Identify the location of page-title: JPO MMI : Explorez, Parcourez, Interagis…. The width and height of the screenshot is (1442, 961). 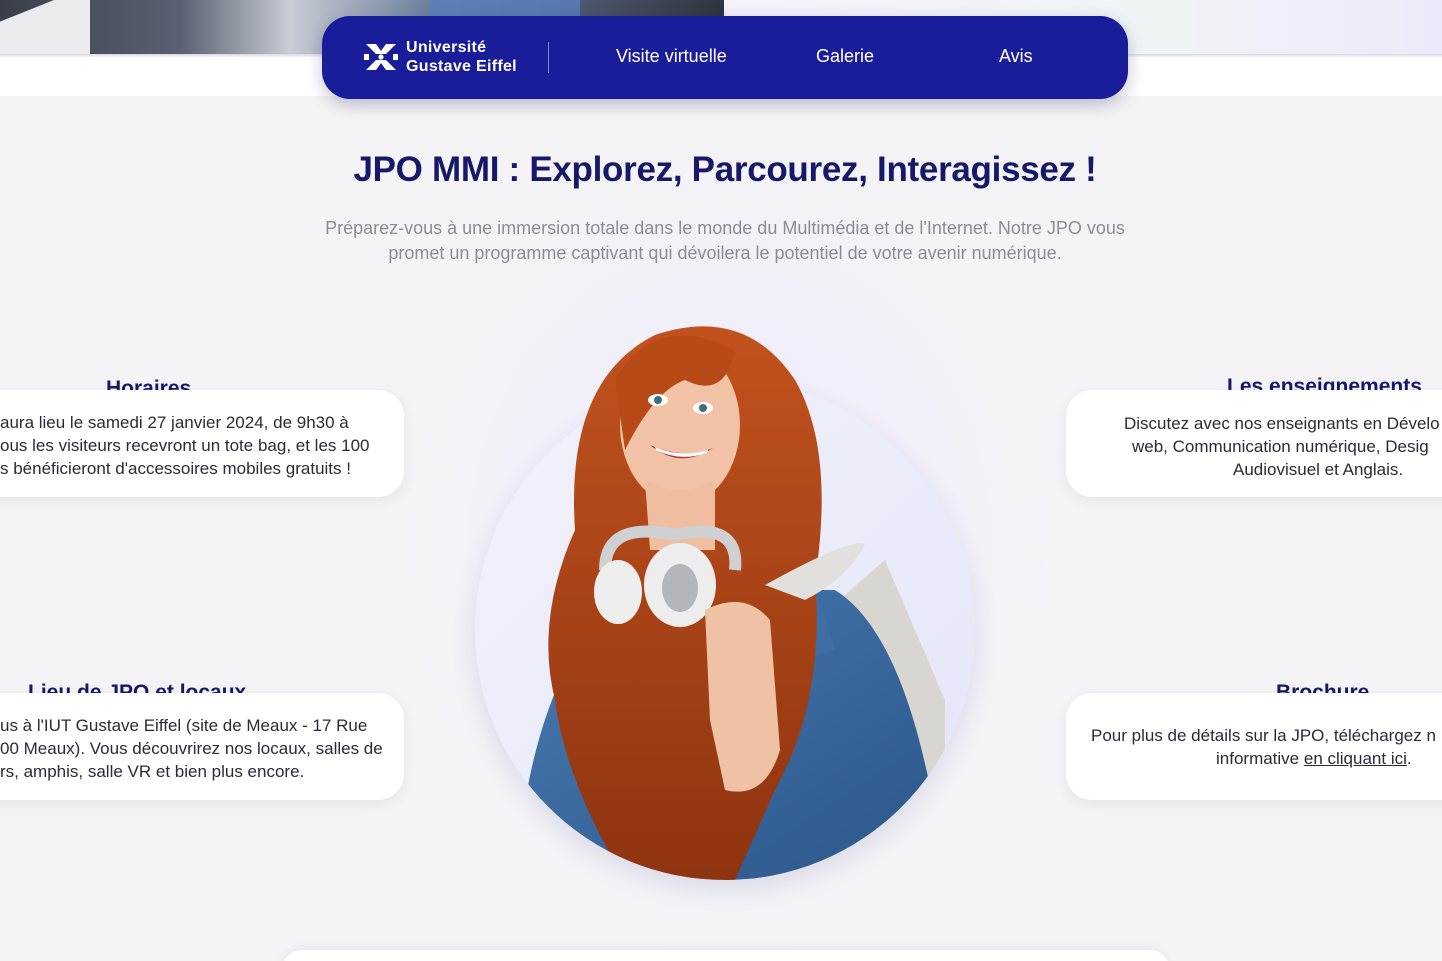
(725, 169).